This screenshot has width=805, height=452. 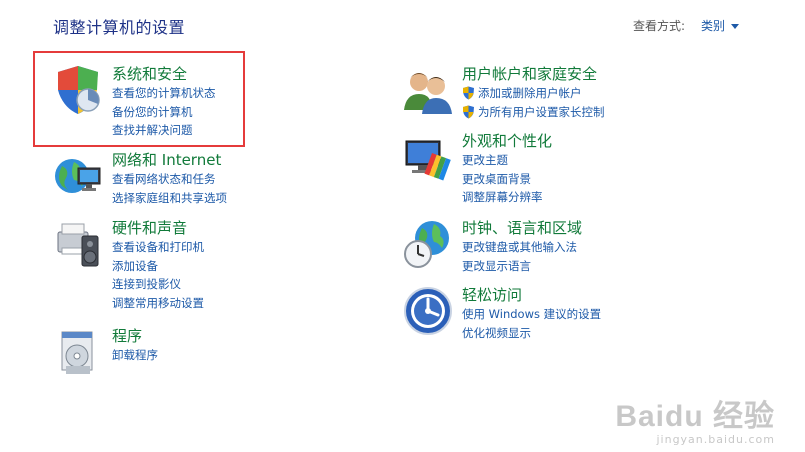 I want to click on link-adjust-resolution: 调整屏幕分辨率, so click(x=507, y=197).